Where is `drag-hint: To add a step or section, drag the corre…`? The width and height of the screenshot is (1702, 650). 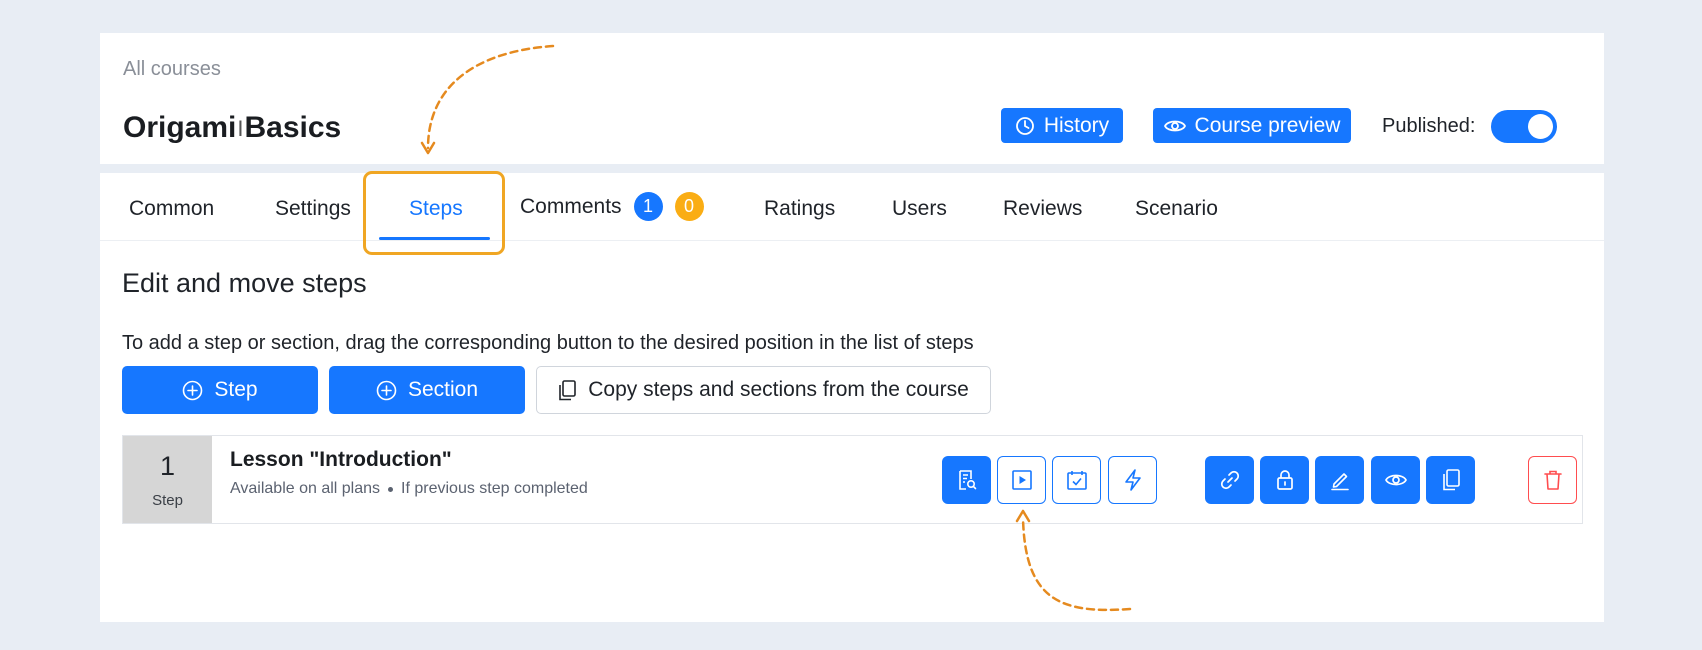
drag-hint: To add a step or section, drag the corre… is located at coordinates (548, 343).